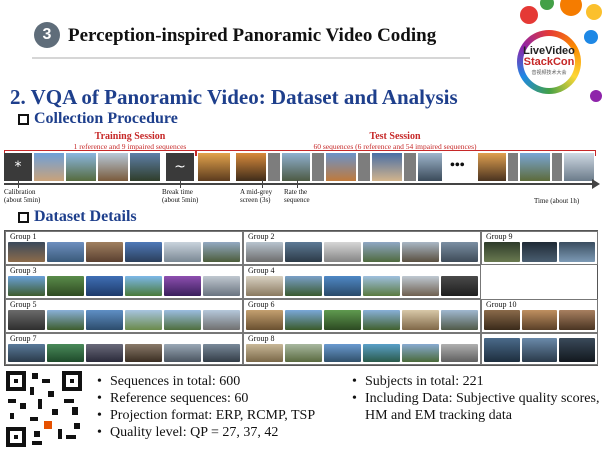  I want to click on subject-stats-list: Subjects in total: 221 Including Data, so click(477, 398).